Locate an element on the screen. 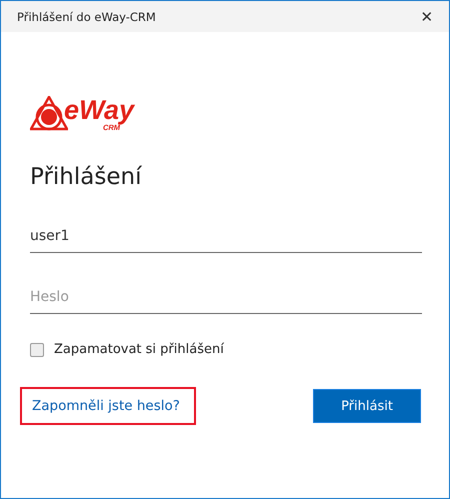 This screenshot has height=499, width=450. window-title: Přihlášení do eWay-CRM is located at coordinates (86, 17).